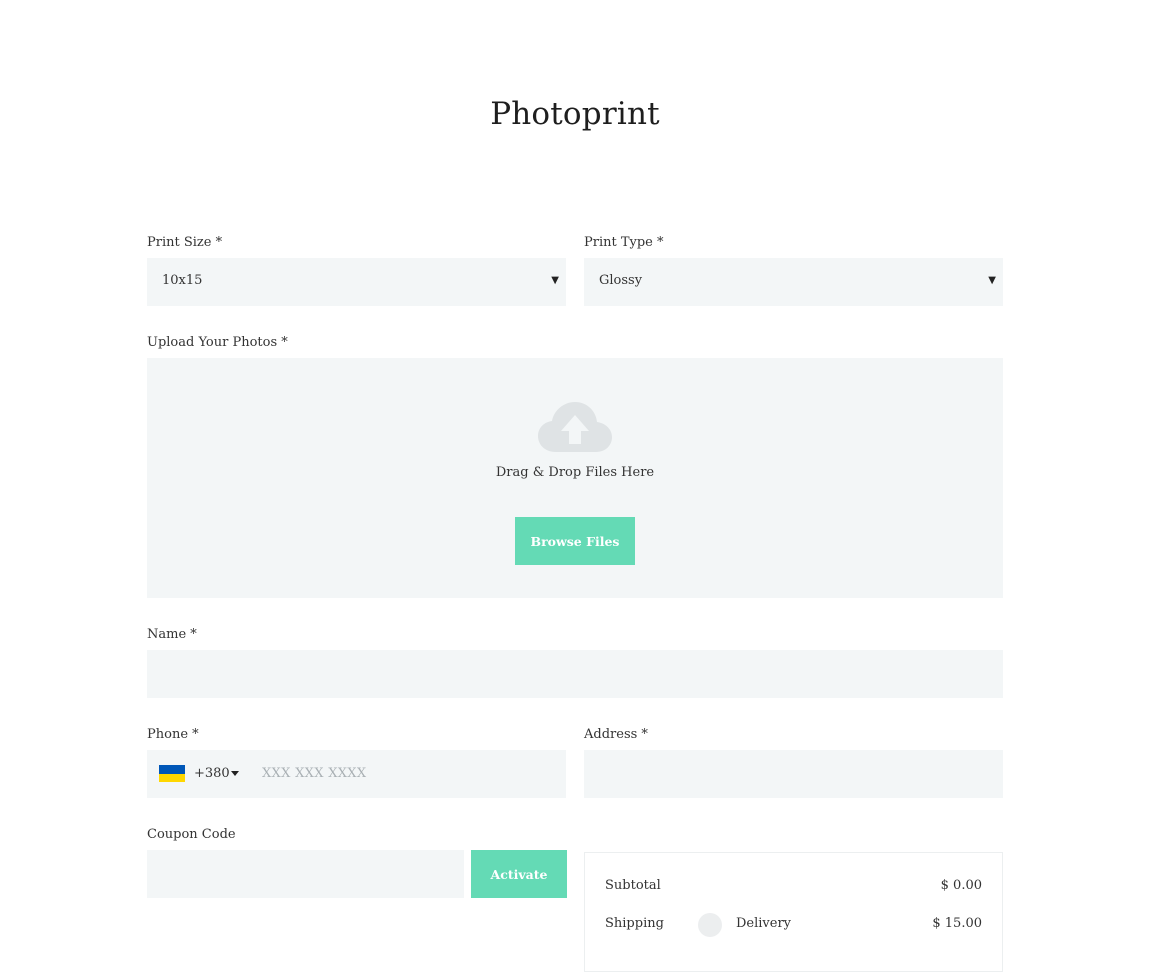 The image size is (1150, 972). What do you see at coordinates (356, 282) in the screenshot?
I see `print-size-select: 10x15 ▼` at bounding box center [356, 282].